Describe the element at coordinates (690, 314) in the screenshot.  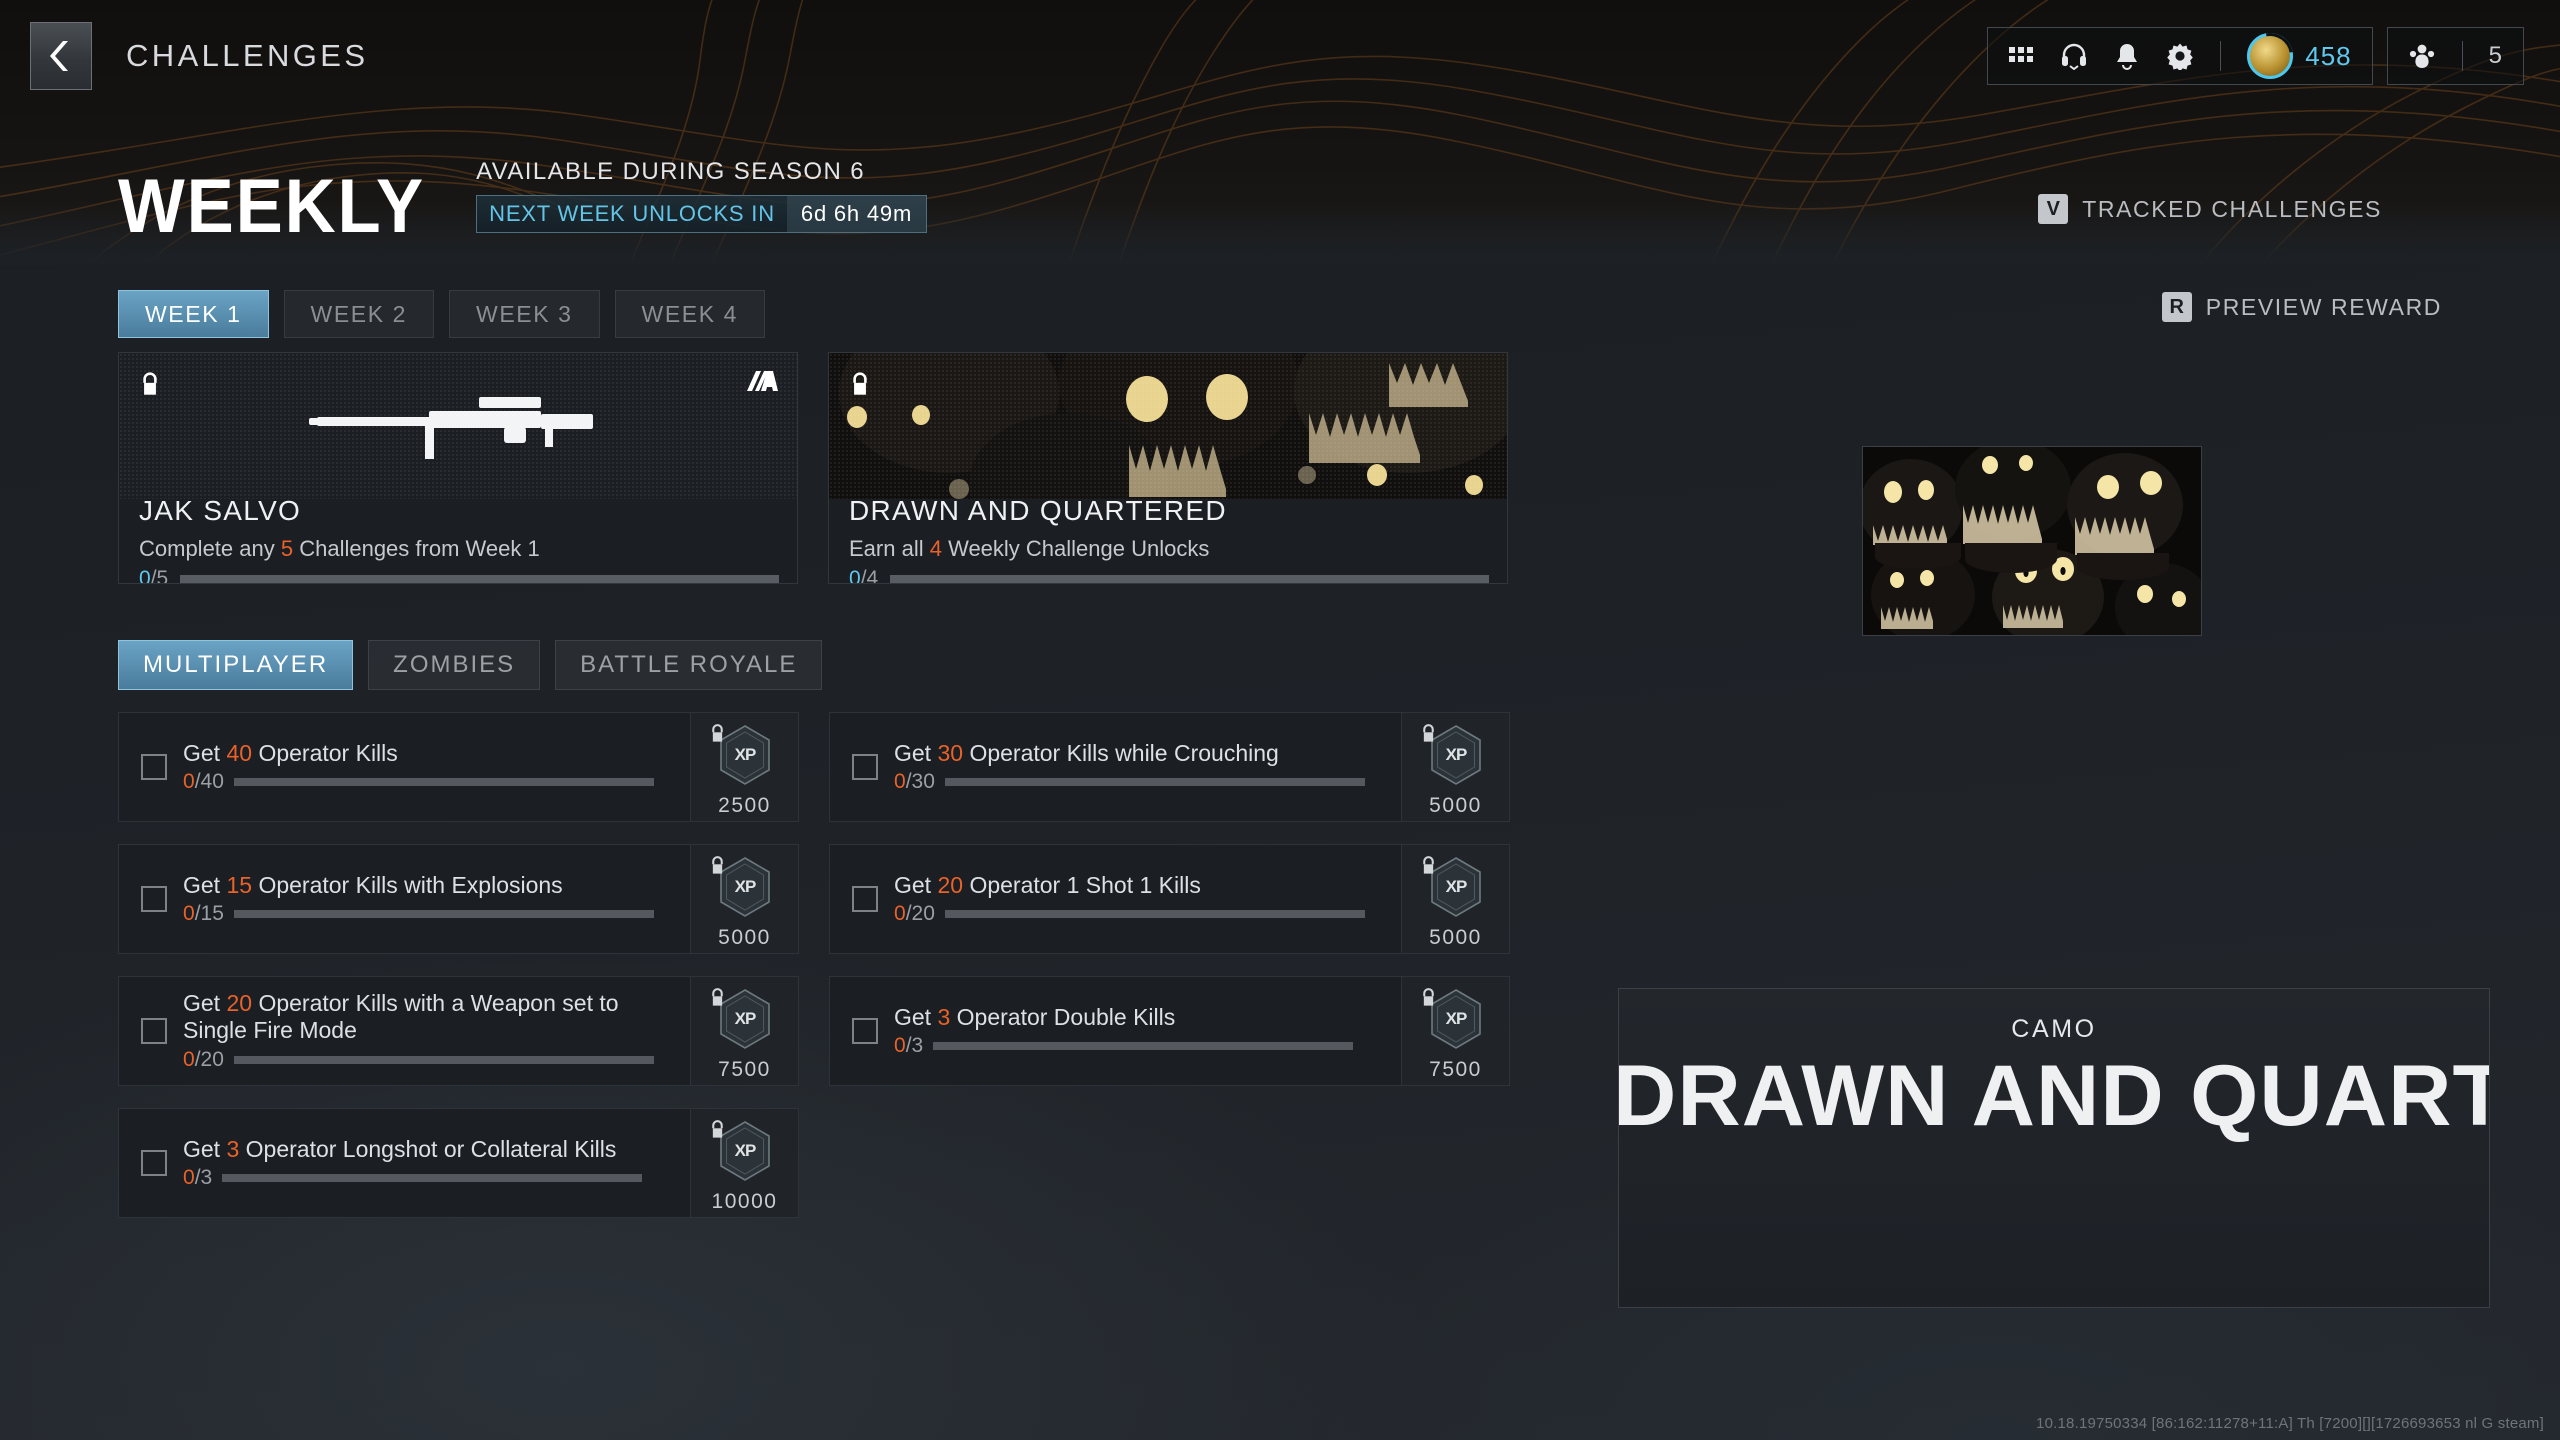
I see `week-tab-4: WEEK 4` at that location.